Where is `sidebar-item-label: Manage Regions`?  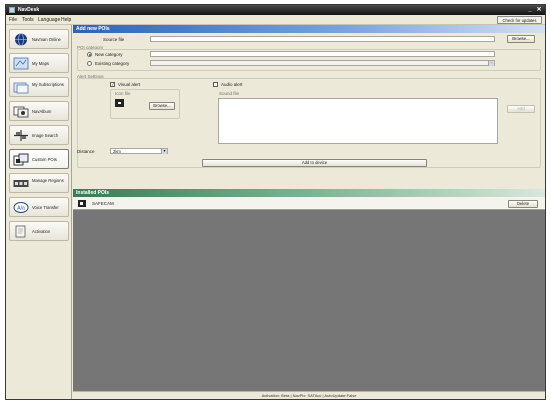
sidebar-item-label: Manage Regions is located at coordinates (48, 180).